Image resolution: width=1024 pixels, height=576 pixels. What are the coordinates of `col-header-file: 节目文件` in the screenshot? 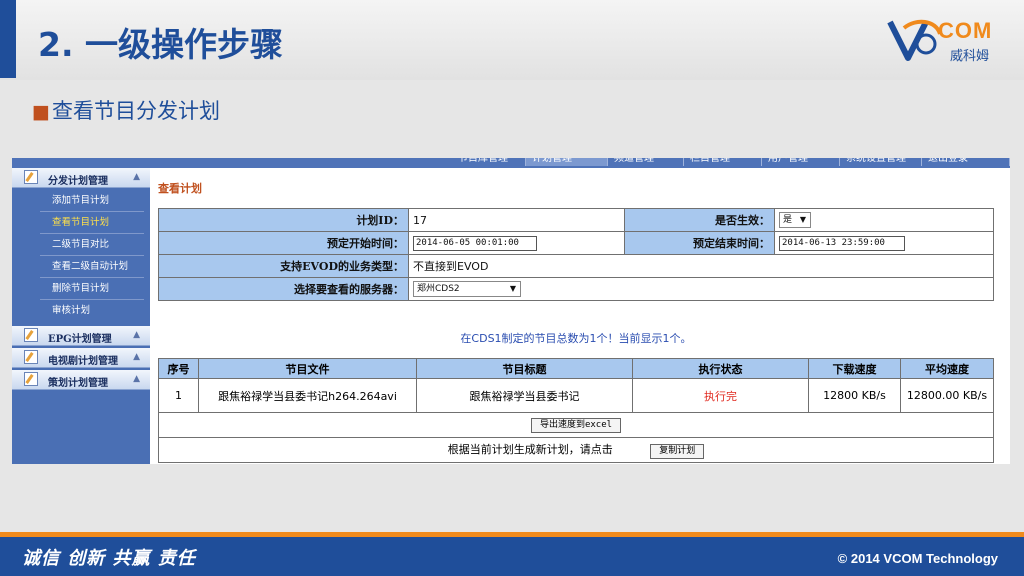 It's located at (307, 368).